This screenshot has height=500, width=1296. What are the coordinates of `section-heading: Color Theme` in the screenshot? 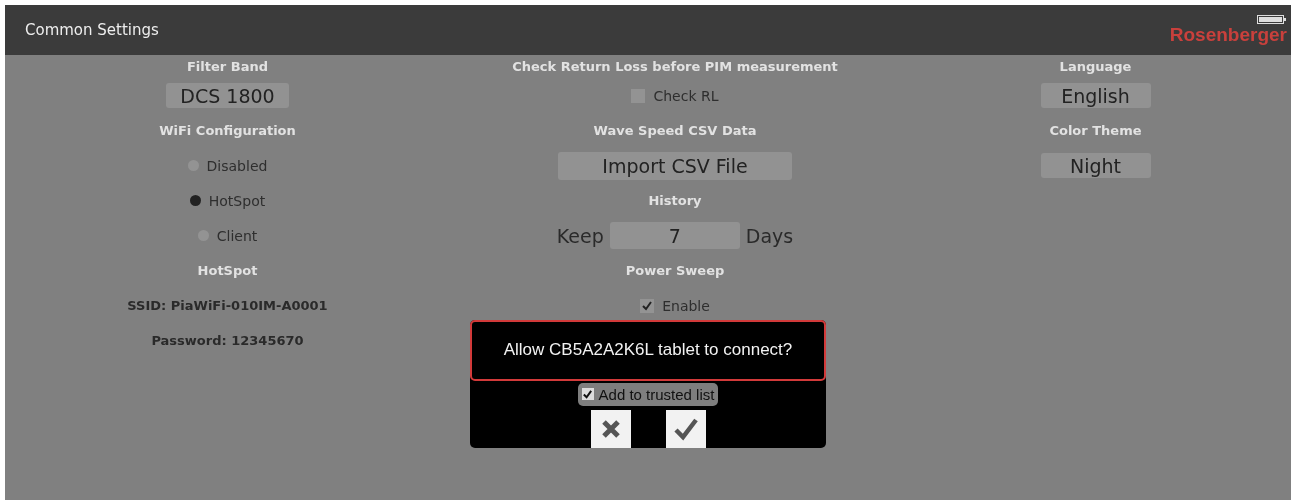 It's located at (1095, 130).